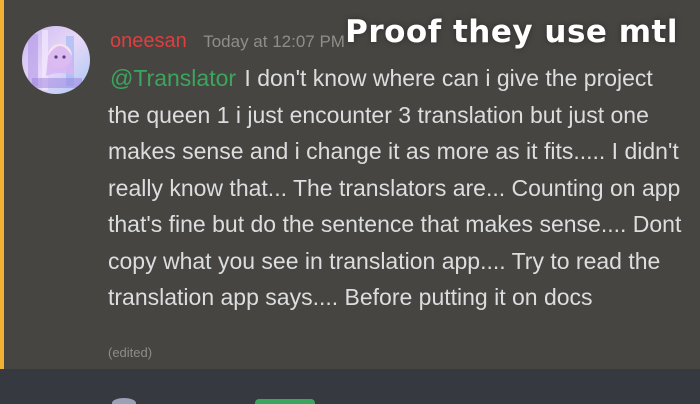 The width and height of the screenshot is (700, 404). I want to click on message-header: oneesan Today at 12:07 PM, so click(227, 44).